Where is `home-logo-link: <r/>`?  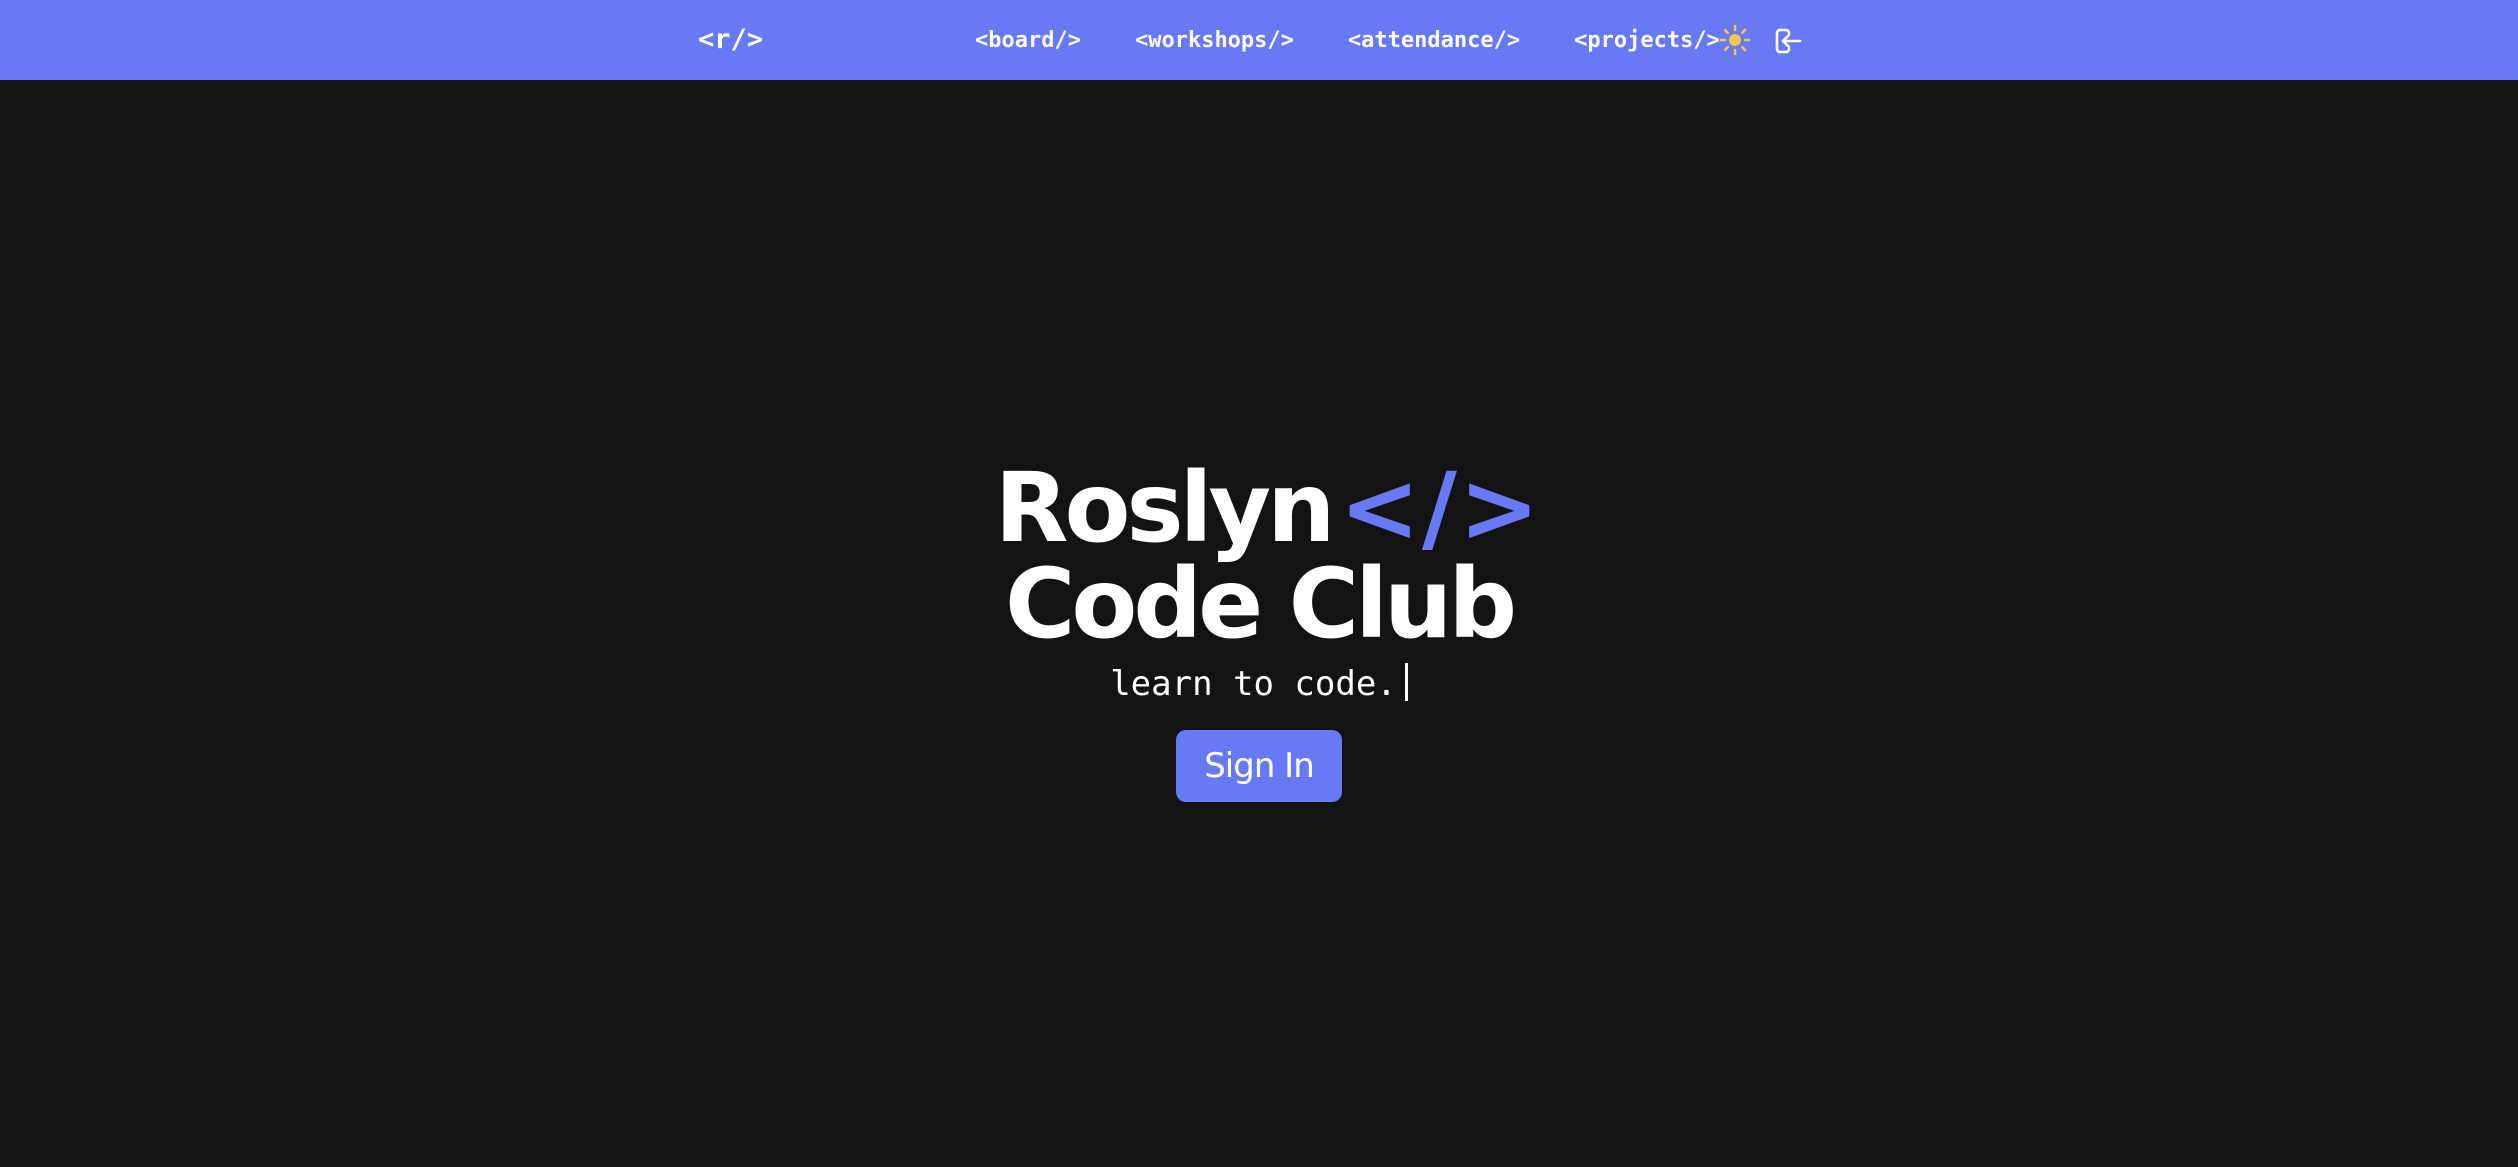 home-logo-link: <r/> is located at coordinates (730, 40).